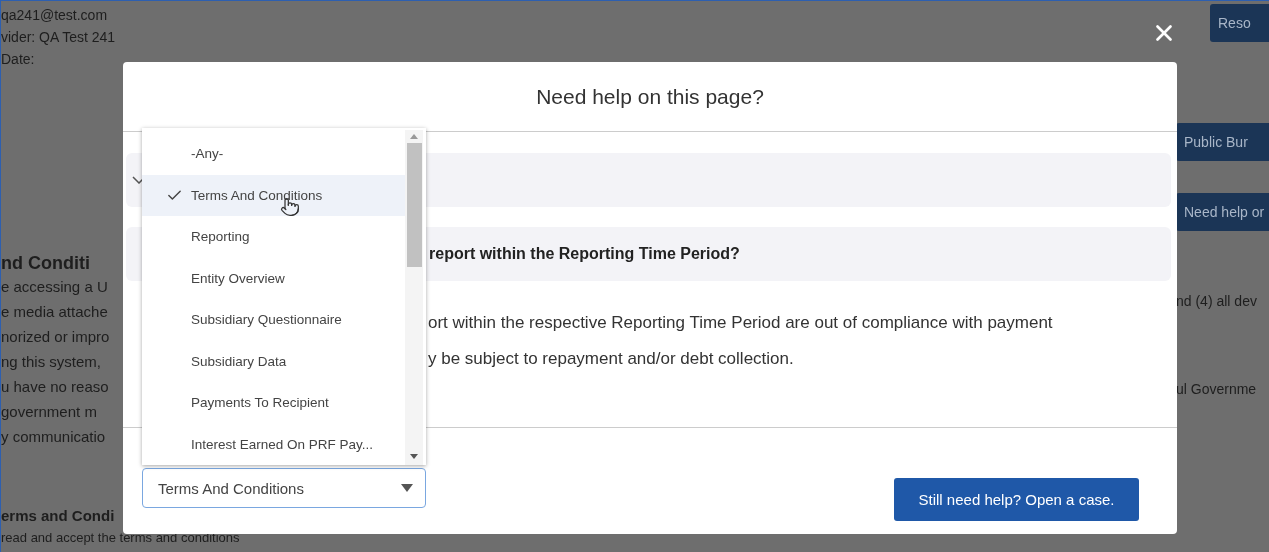  I want to click on scroll-up-icon, so click(414, 136).